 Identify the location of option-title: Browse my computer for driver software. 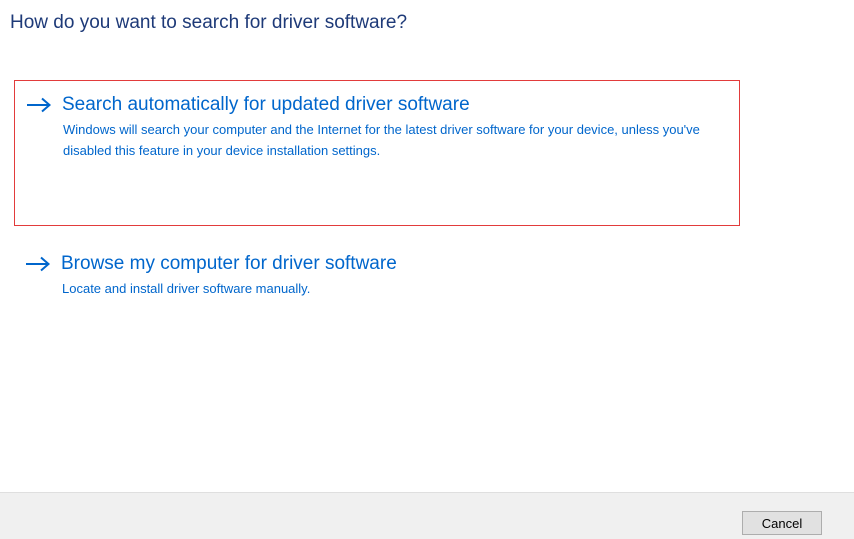
(229, 263).